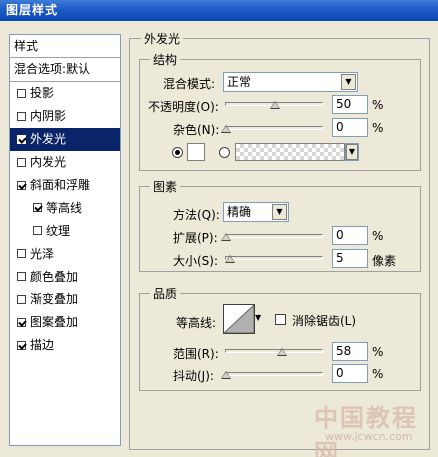 The image size is (438, 457). I want to click on style-item: 光泽, so click(65, 253).